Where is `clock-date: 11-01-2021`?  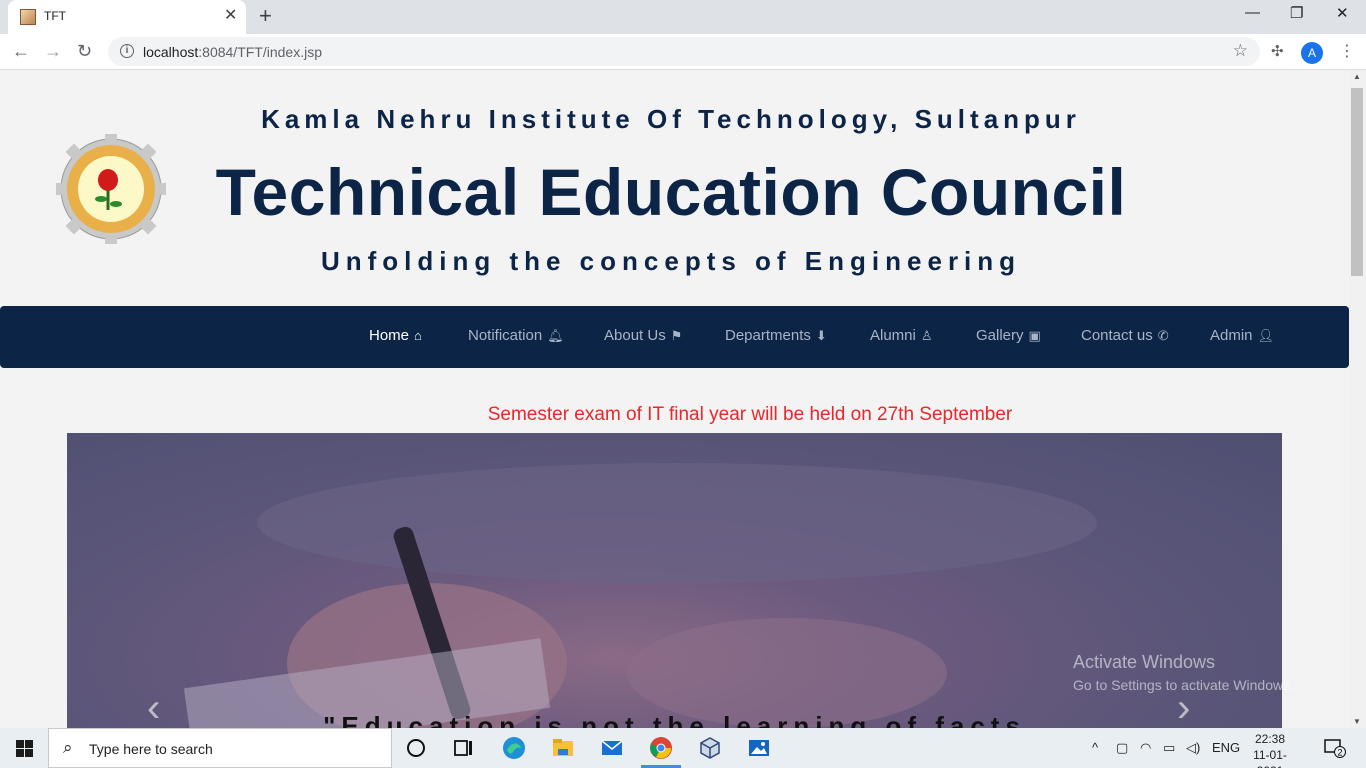 clock-date: 11-01-2021 is located at coordinates (1270, 758).